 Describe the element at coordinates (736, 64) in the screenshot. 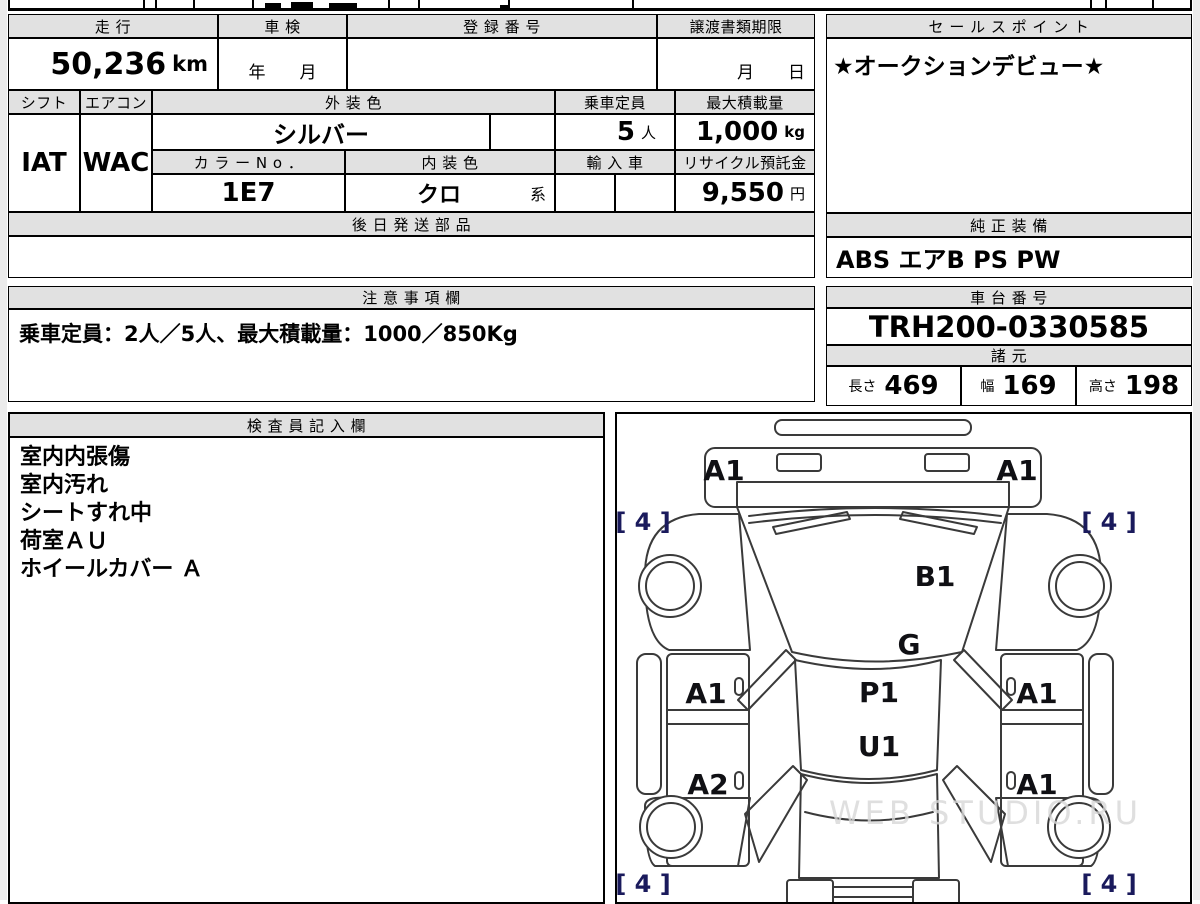

I see `transfer-deadline-value: 月 日` at that location.